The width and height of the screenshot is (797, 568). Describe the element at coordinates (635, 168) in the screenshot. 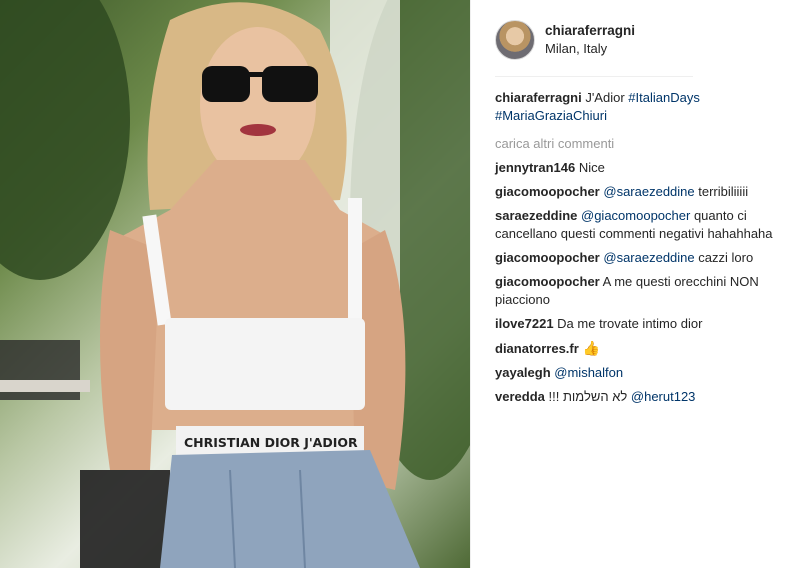

I see `list-item: jennytran146 Nice` at that location.